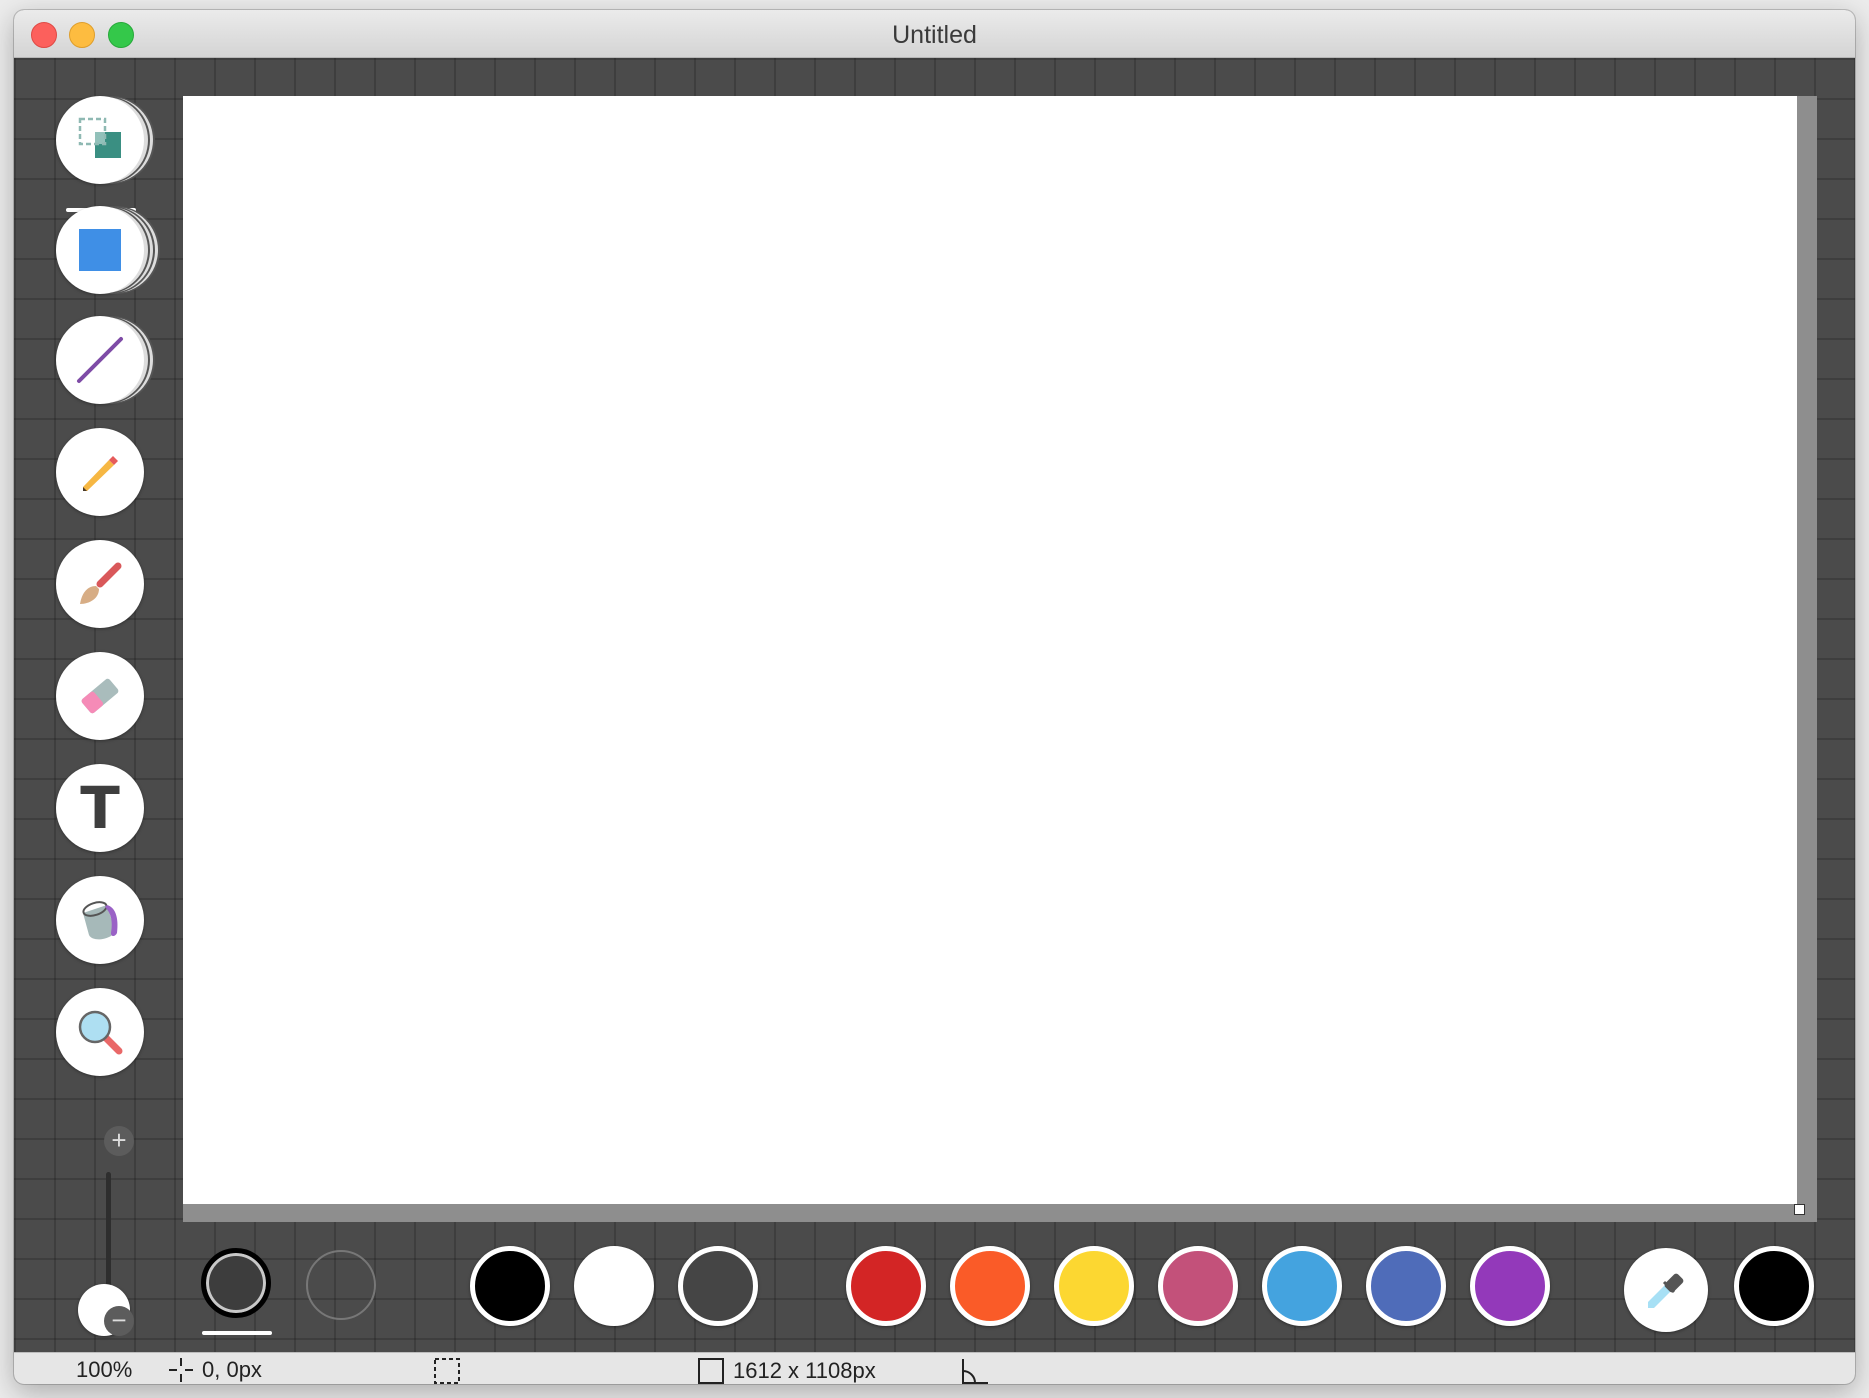 Image resolution: width=1869 pixels, height=1398 pixels. What do you see at coordinates (718, 1286) in the screenshot?
I see `swatch-dark-gray` at bounding box center [718, 1286].